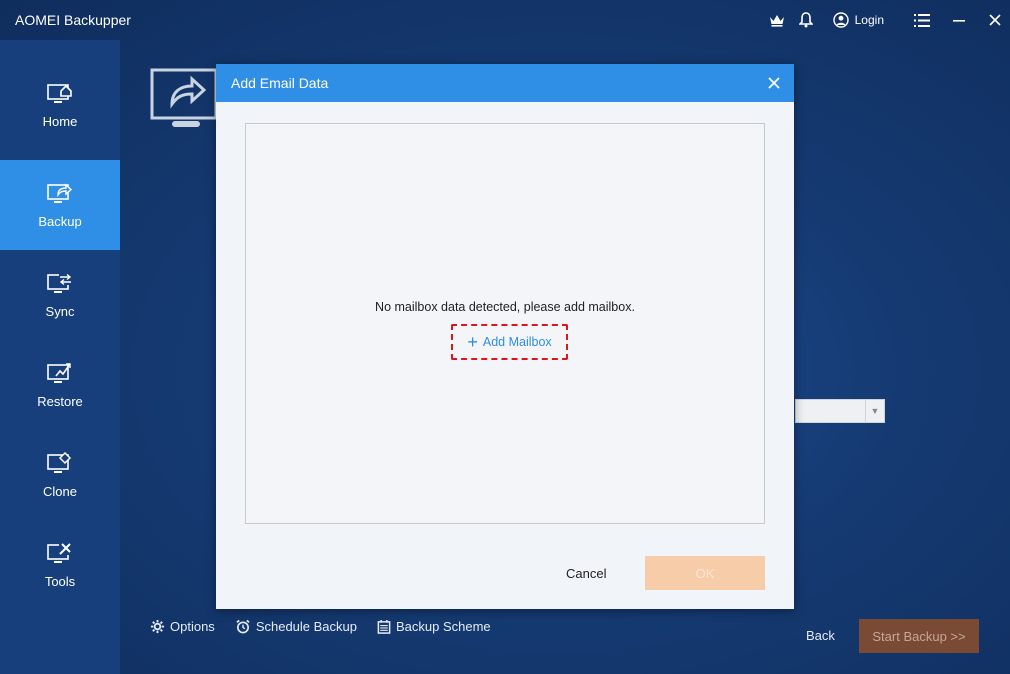  What do you see at coordinates (517, 342) in the screenshot?
I see `add-mailbox-label: Add Mailbox` at bounding box center [517, 342].